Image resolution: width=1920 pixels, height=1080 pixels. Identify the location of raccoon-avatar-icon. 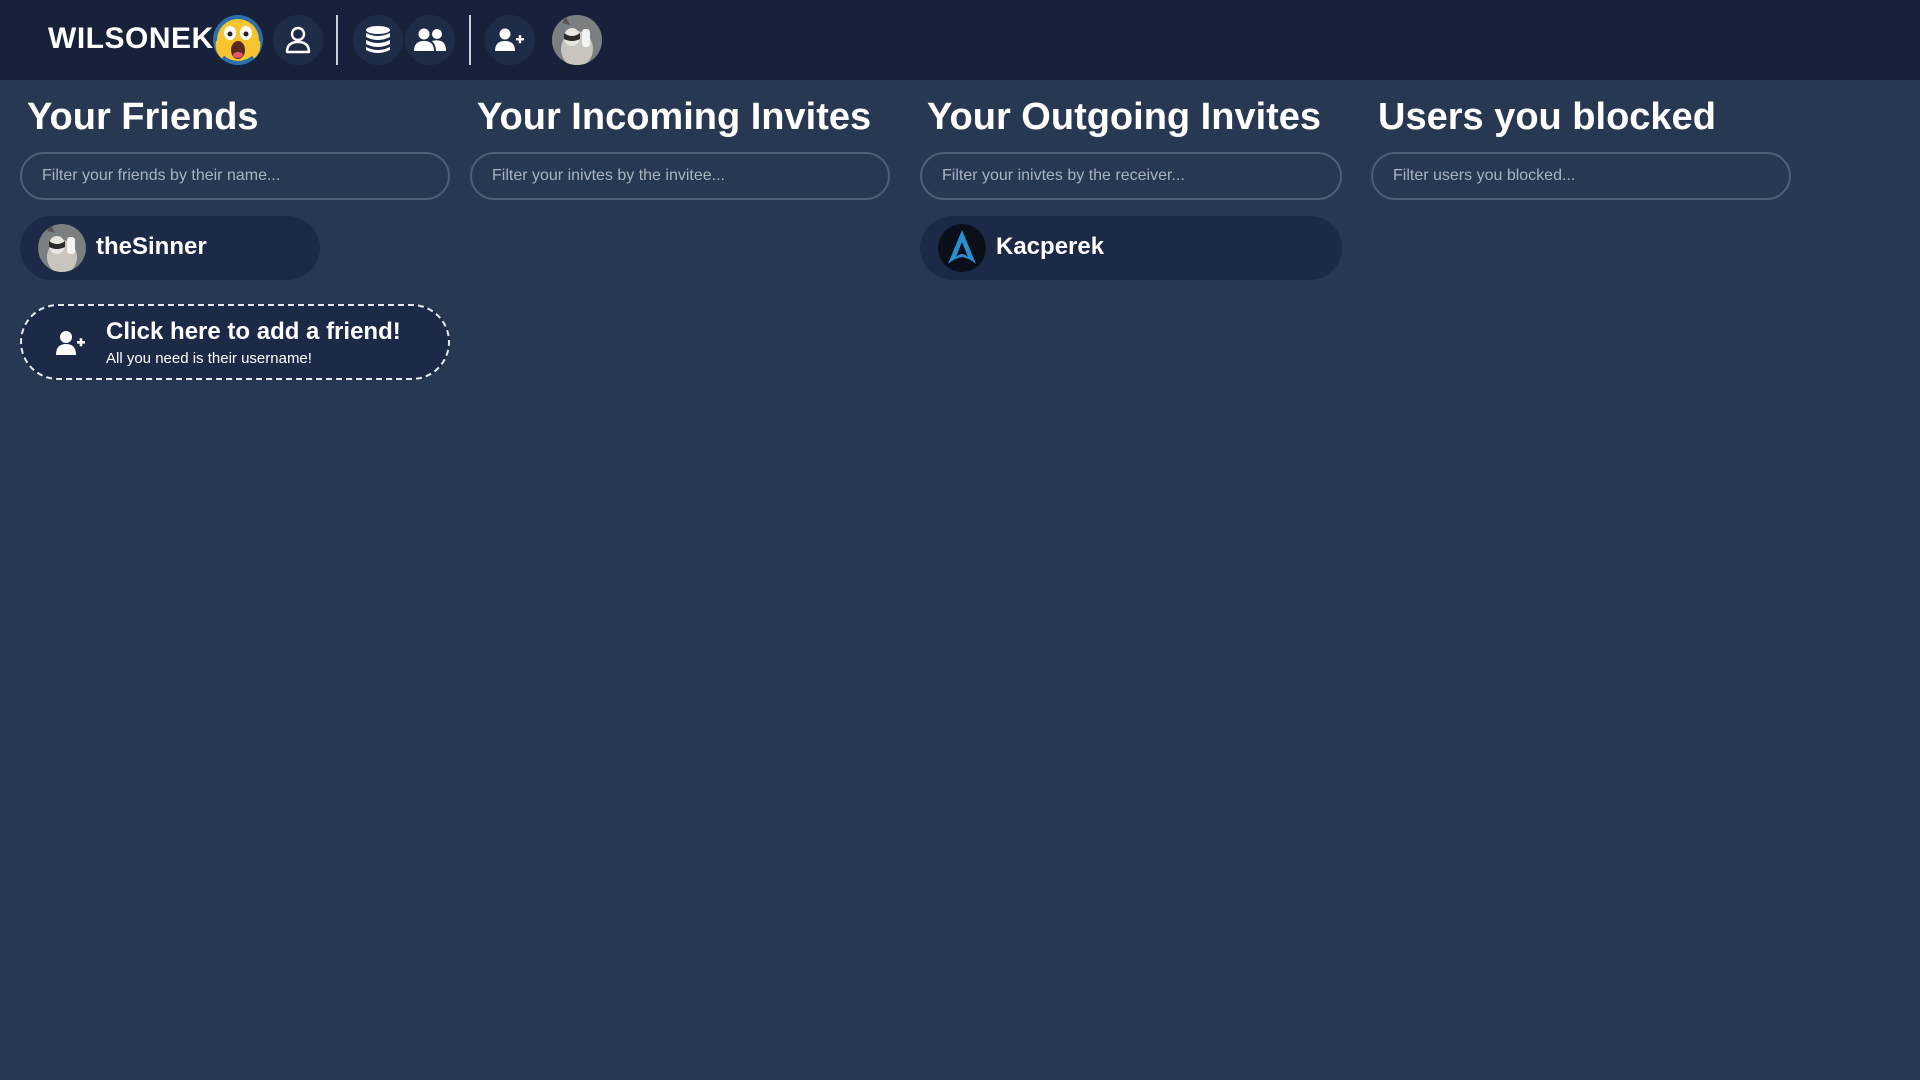
(577, 40).